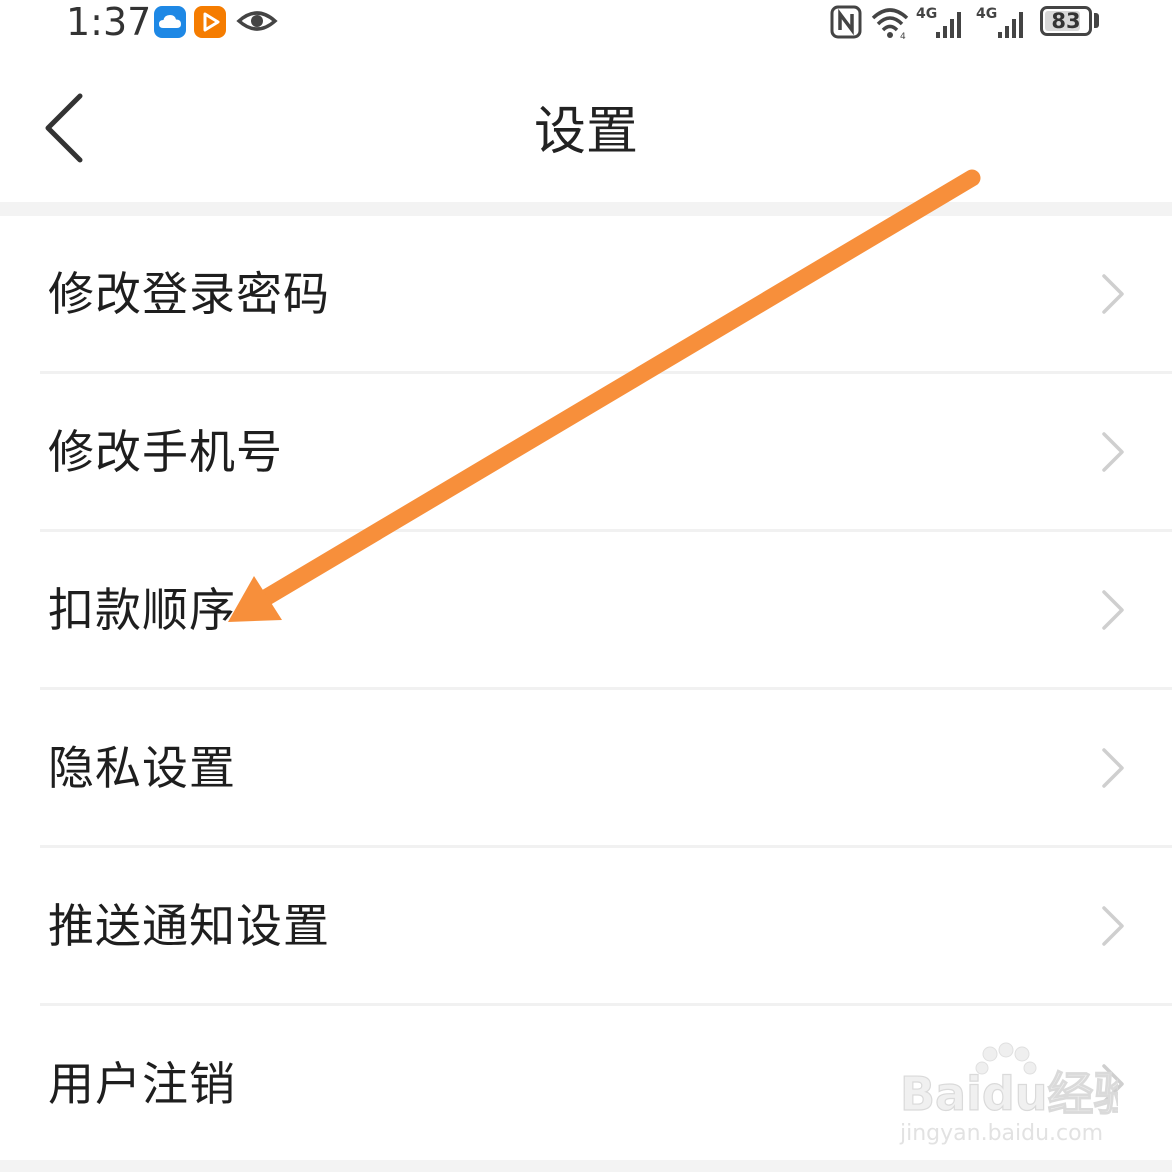 The image size is (1172, 1172). I want to click on battery-level: 83, so click(1066, 21).